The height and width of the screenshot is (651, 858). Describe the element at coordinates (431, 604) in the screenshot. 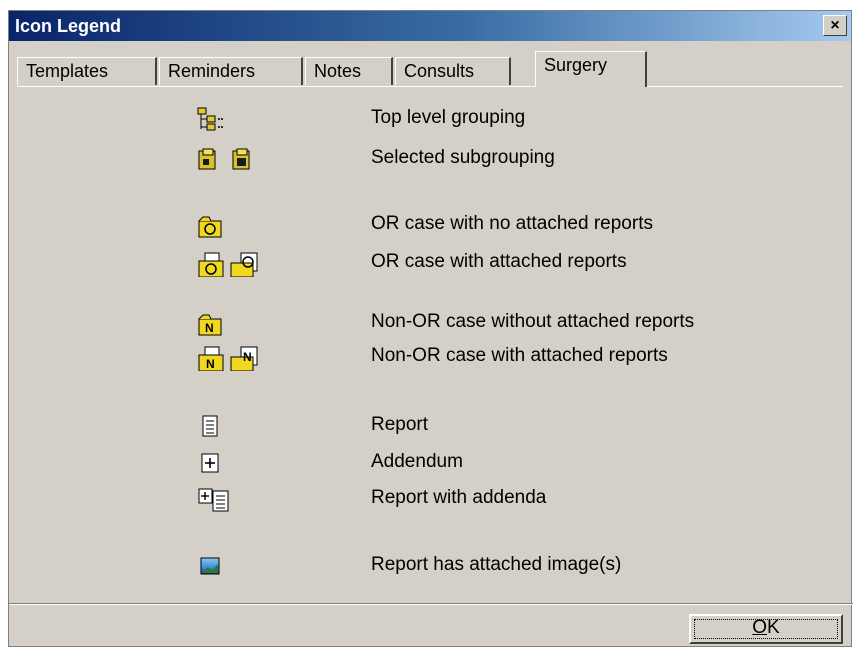

I see `footer-separator` at that location.